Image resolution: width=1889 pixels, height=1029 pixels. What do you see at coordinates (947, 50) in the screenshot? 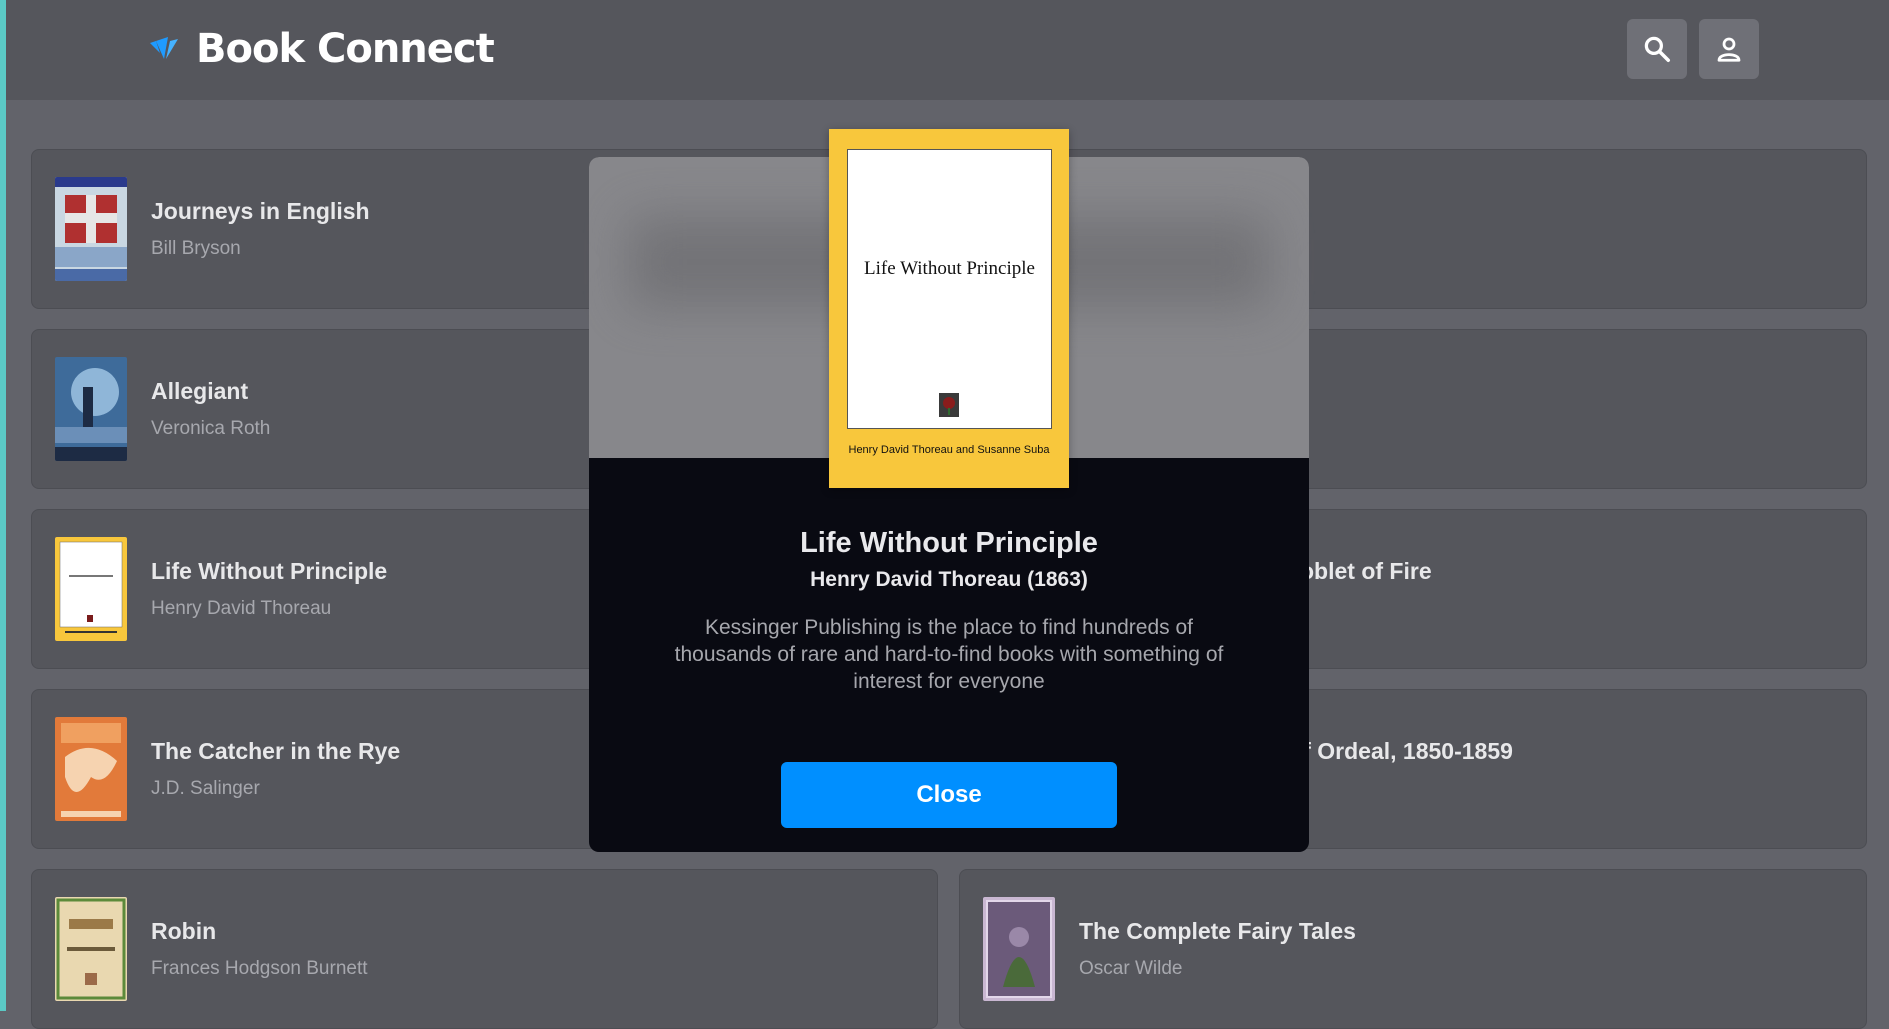
I see `app-header: Book Connect` at bounding box center [947, 50].